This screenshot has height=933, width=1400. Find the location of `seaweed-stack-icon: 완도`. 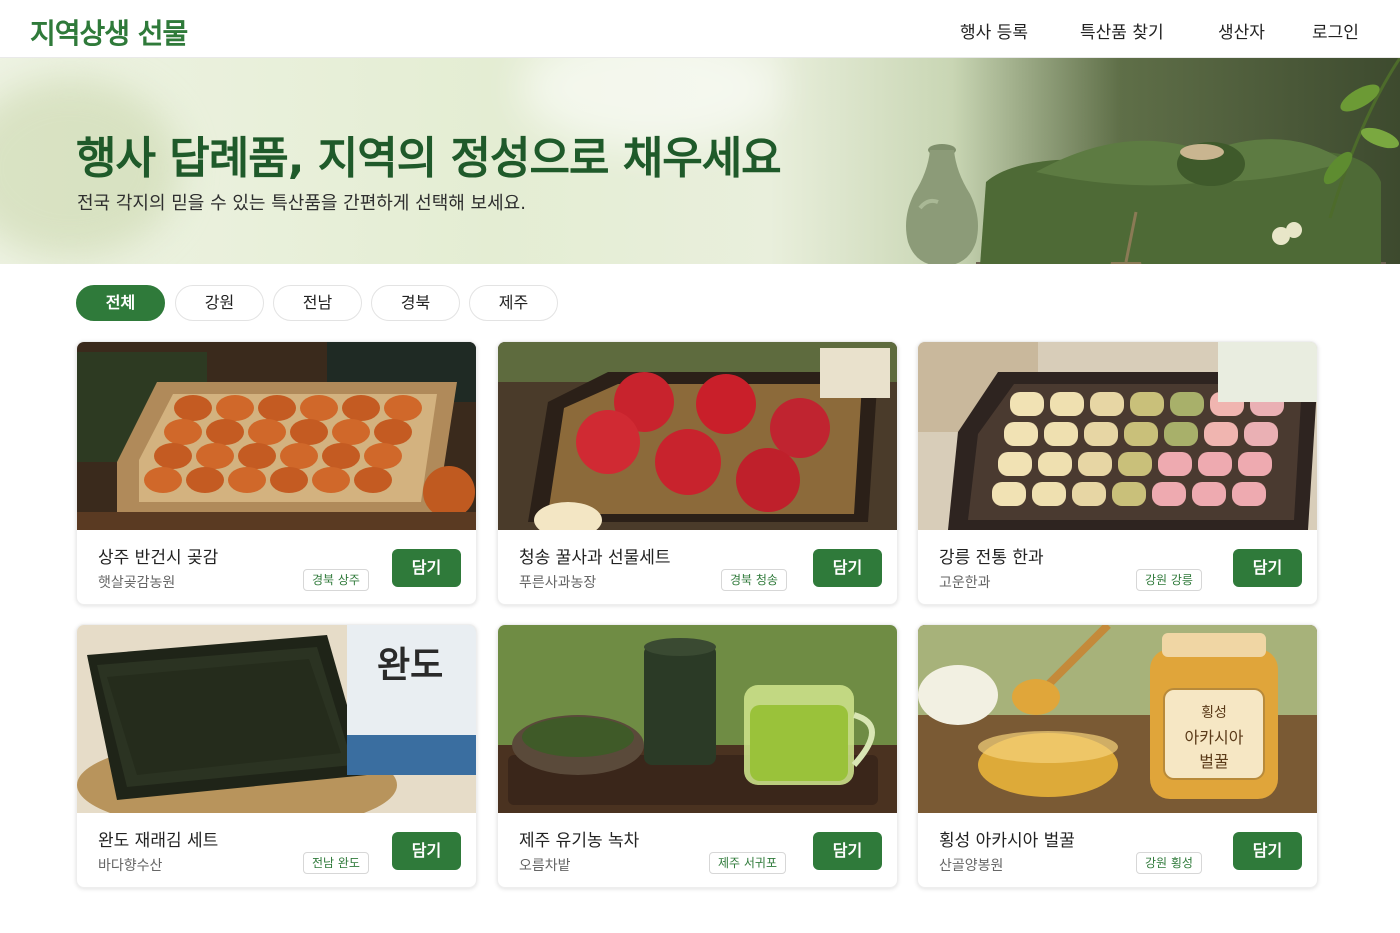

seaweed-stack-icon: 완도 is located at coordinates (276, 719).